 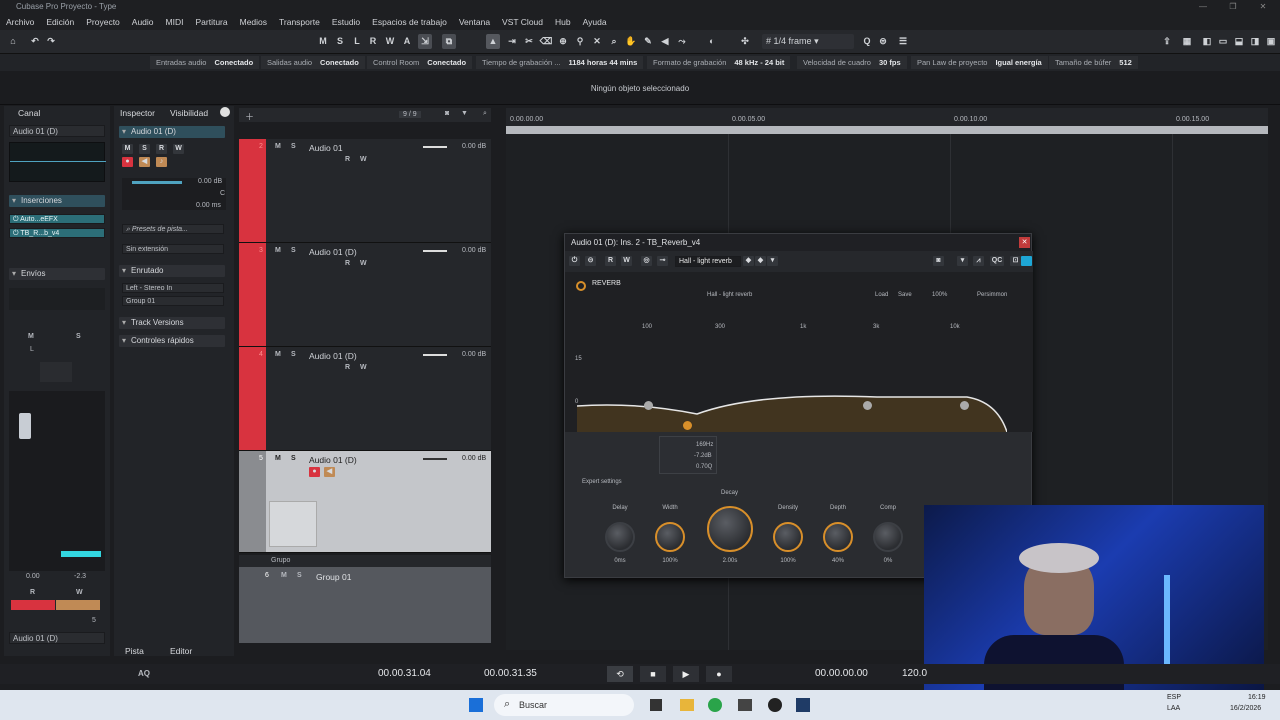 What do you see at coordinates (493, 41) in the screenshot?
I see `pointer-tool-icon: ▲` at bounding box center [493, 41].